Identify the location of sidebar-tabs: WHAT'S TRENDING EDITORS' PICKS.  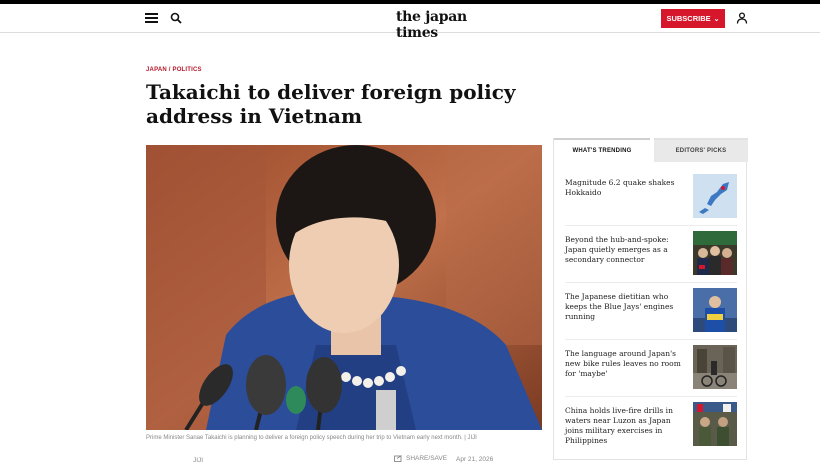
(651, 150).